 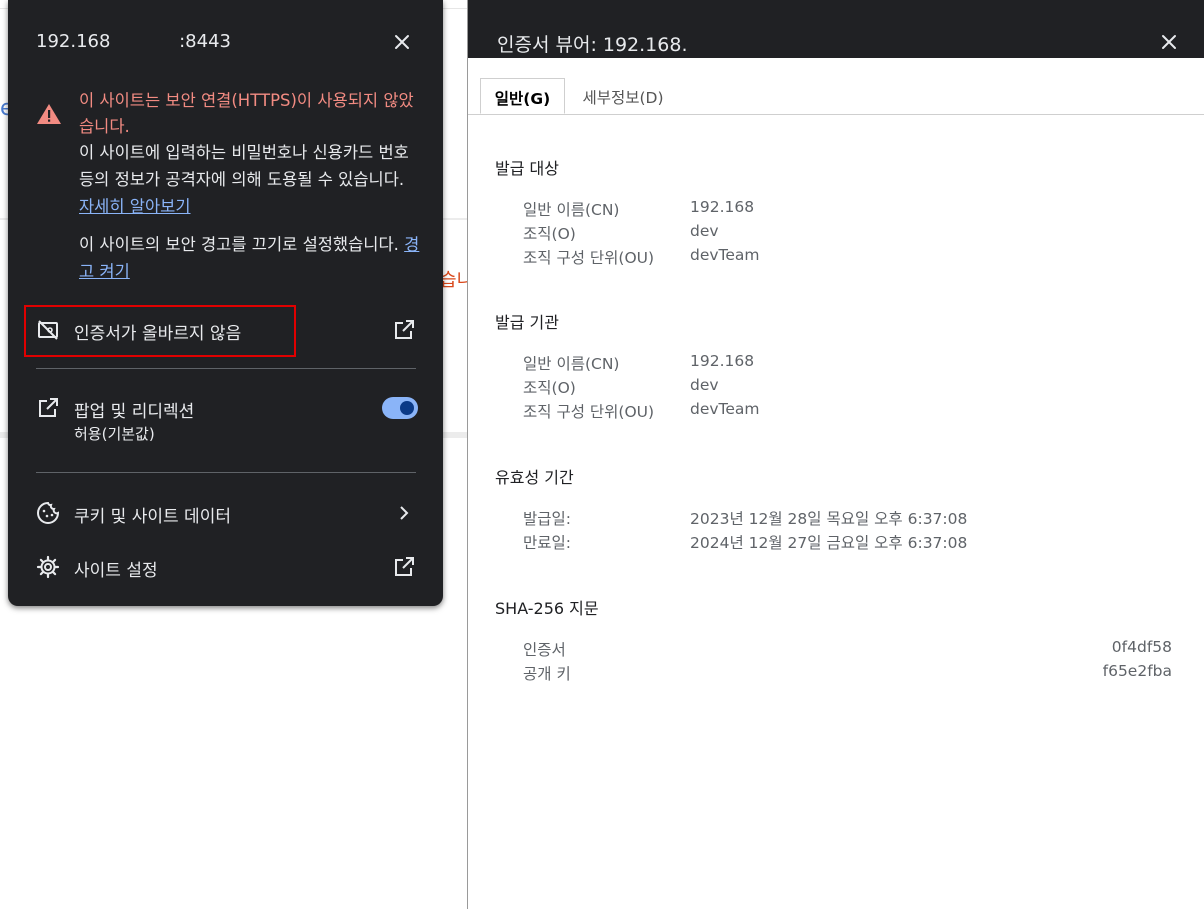 I want to click on cookies-site-data-label: 쿠키 및 사이트 데이터, so click(x=152, y=517).